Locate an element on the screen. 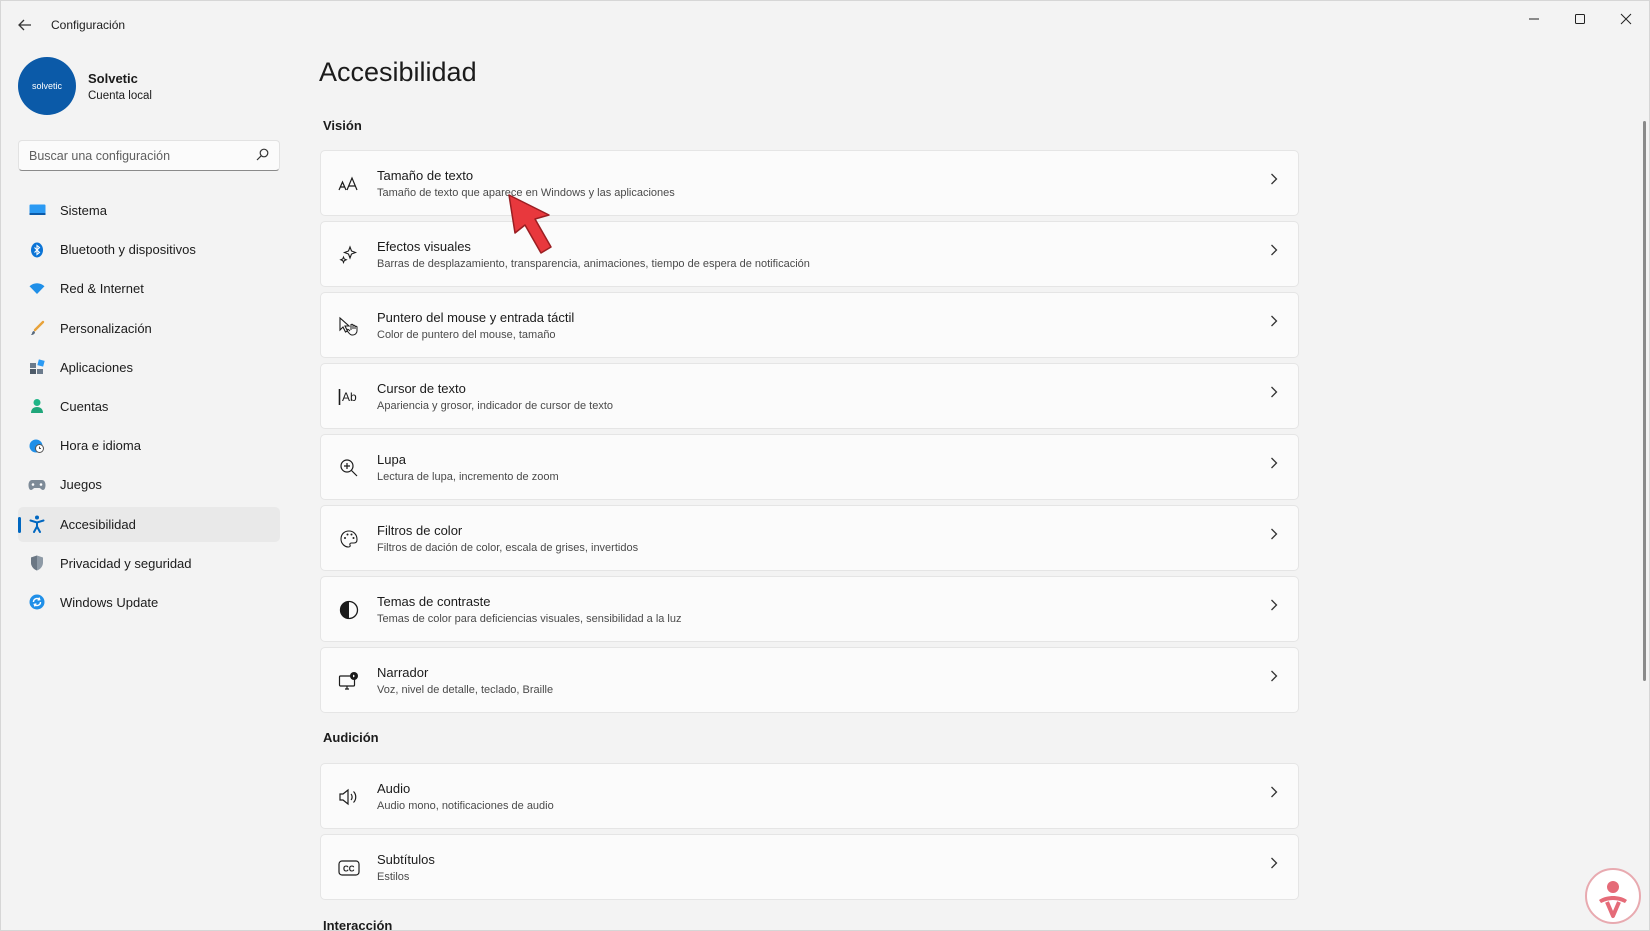 The width and height of the screenshot is (1650, 931). section-title-vision: Visión is located at coordinates (342, 125).